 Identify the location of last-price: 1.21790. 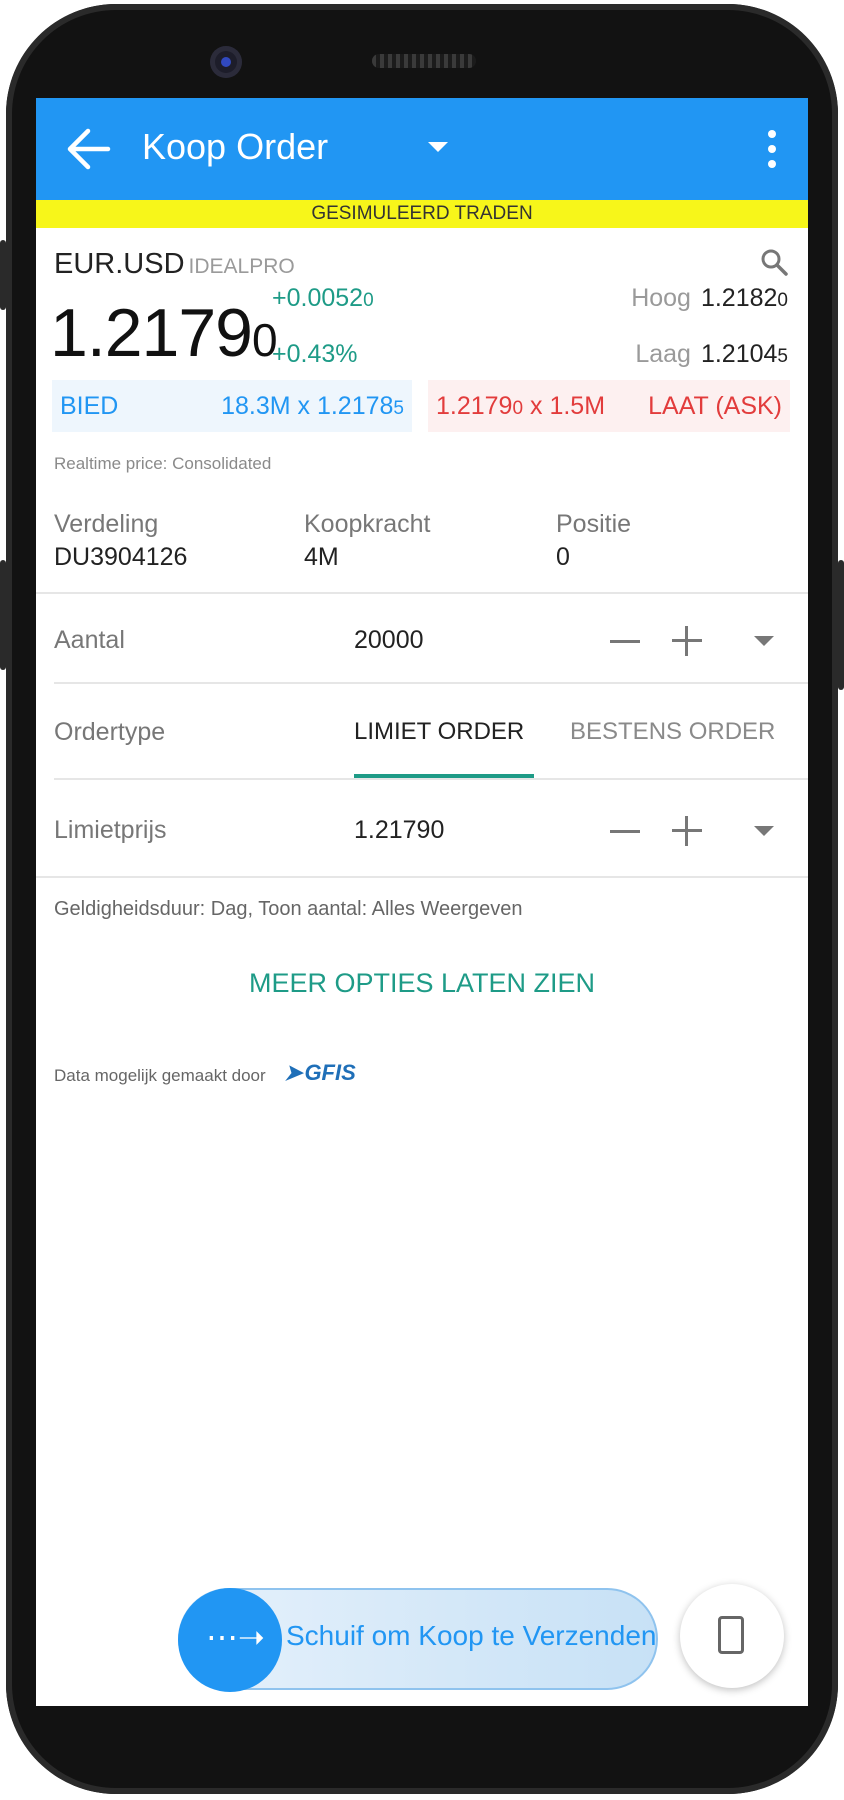
(164, 333).